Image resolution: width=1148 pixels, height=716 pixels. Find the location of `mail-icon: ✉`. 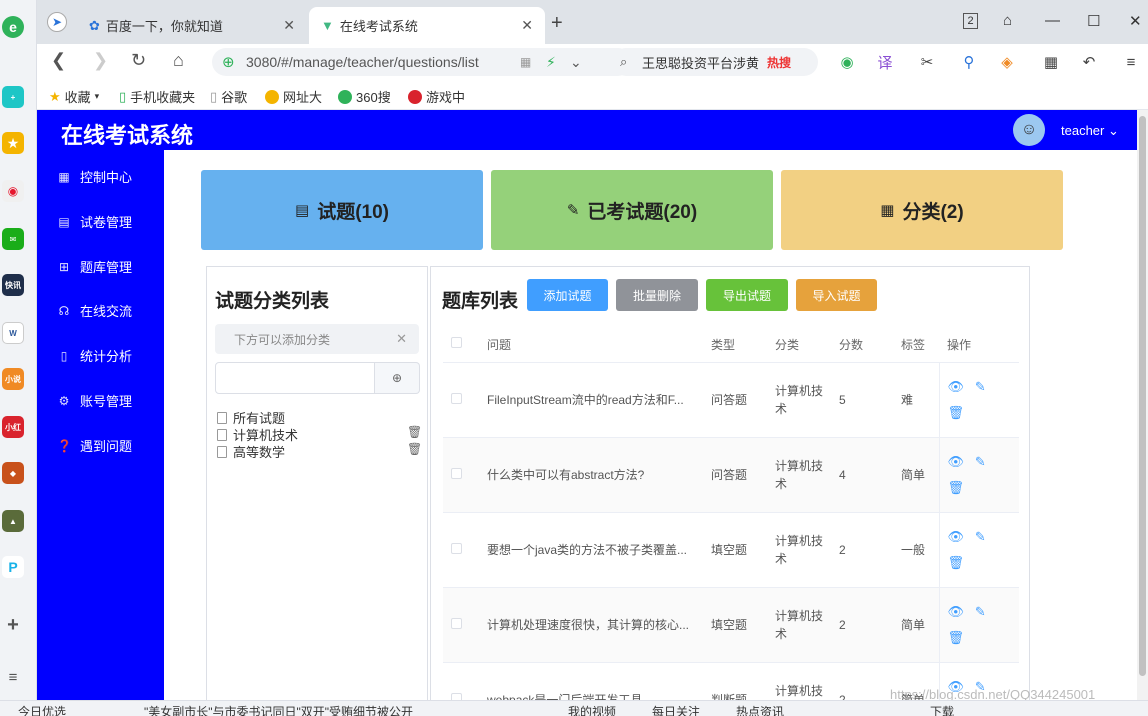

mail-icon: ✉ is located at coordinates (13, 239).